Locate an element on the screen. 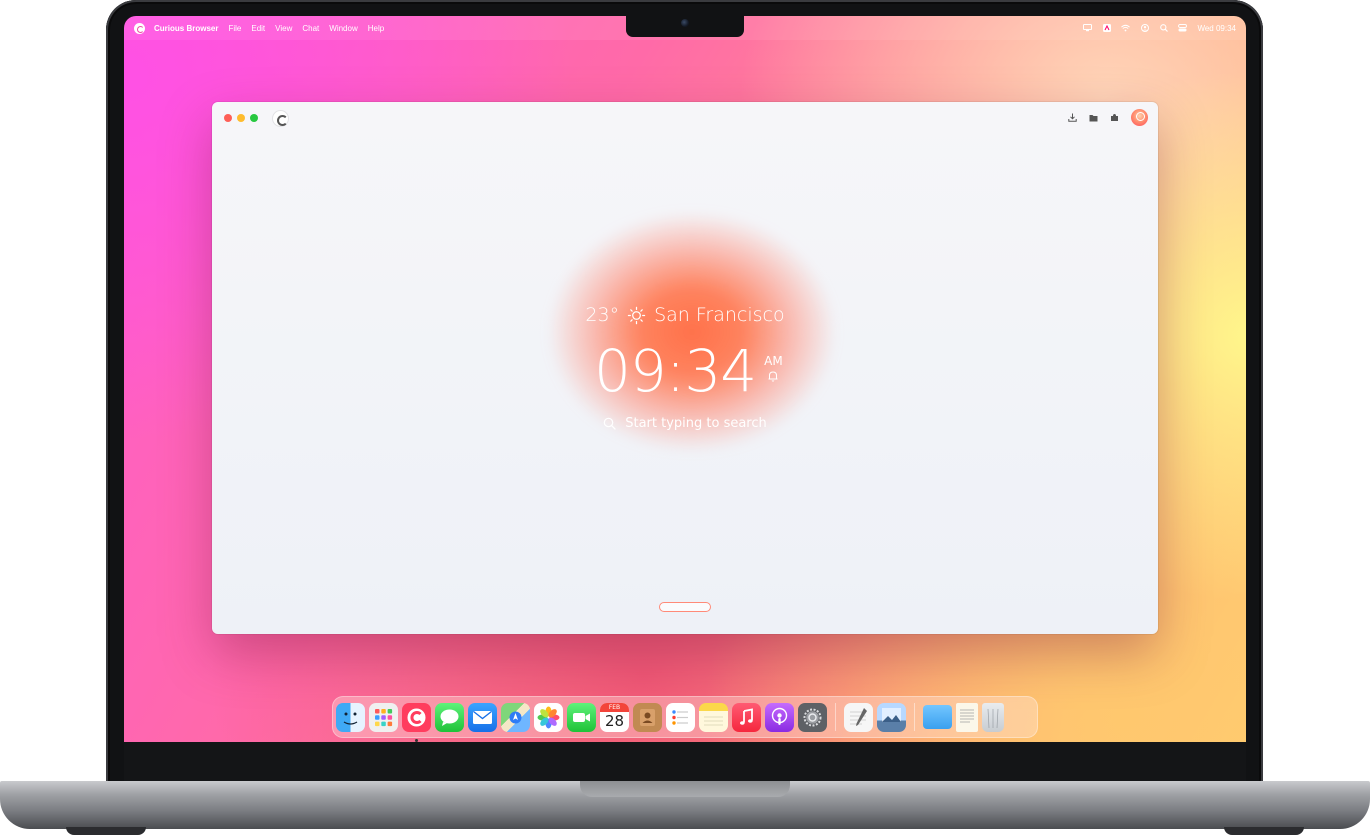 The image size is (1370, 835). curious-browser-icon is located at coordinates (416, 722).